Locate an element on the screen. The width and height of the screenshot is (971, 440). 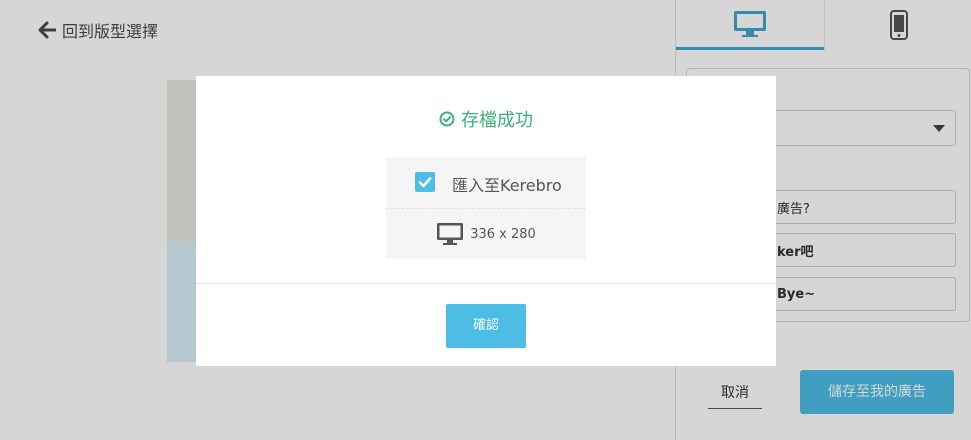
dialog-divider is located at coordinates (486, 283).